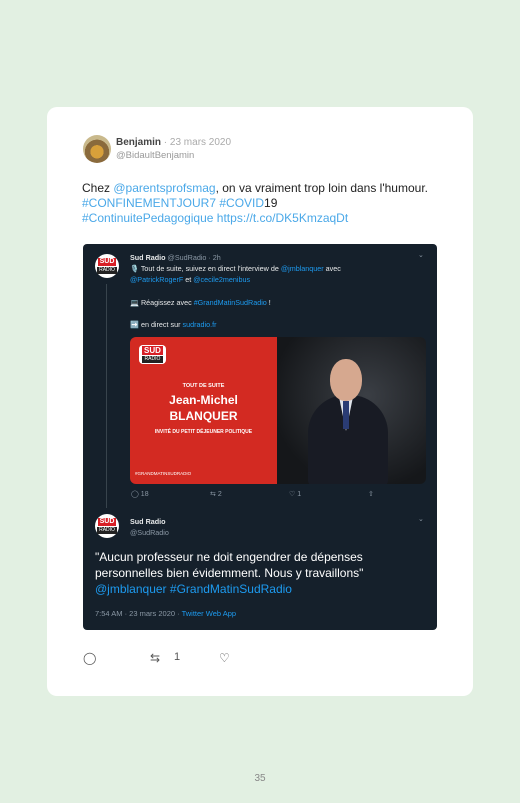  I want to click on quoted-time: · 2h, so click(214, 257).